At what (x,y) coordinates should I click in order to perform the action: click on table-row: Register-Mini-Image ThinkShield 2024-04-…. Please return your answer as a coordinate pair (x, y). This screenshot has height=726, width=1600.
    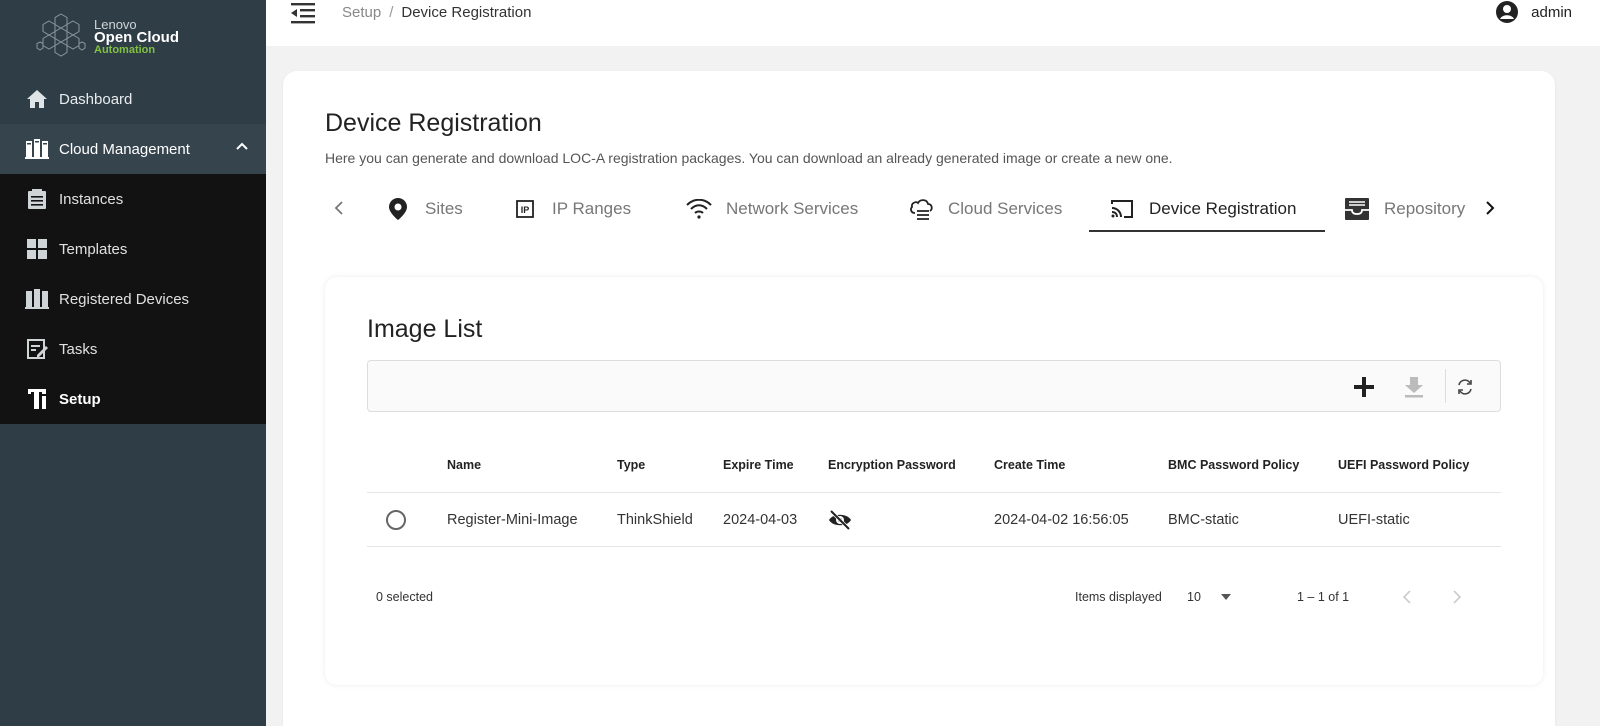
    Looking at the image, I should click on (934, 520).